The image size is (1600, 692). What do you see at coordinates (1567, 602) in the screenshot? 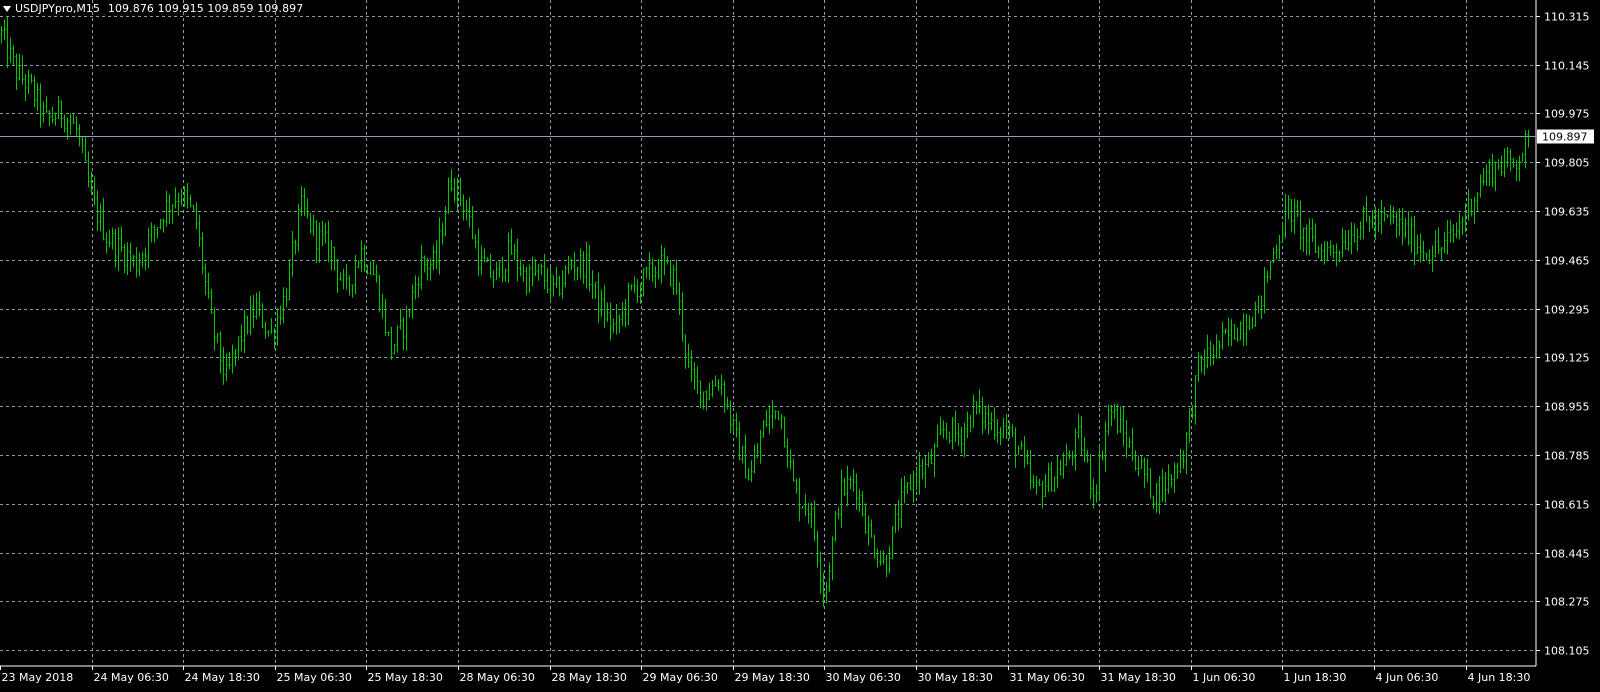
I see `y-tick-label: 108.275` at bounding box center [1567, 602].